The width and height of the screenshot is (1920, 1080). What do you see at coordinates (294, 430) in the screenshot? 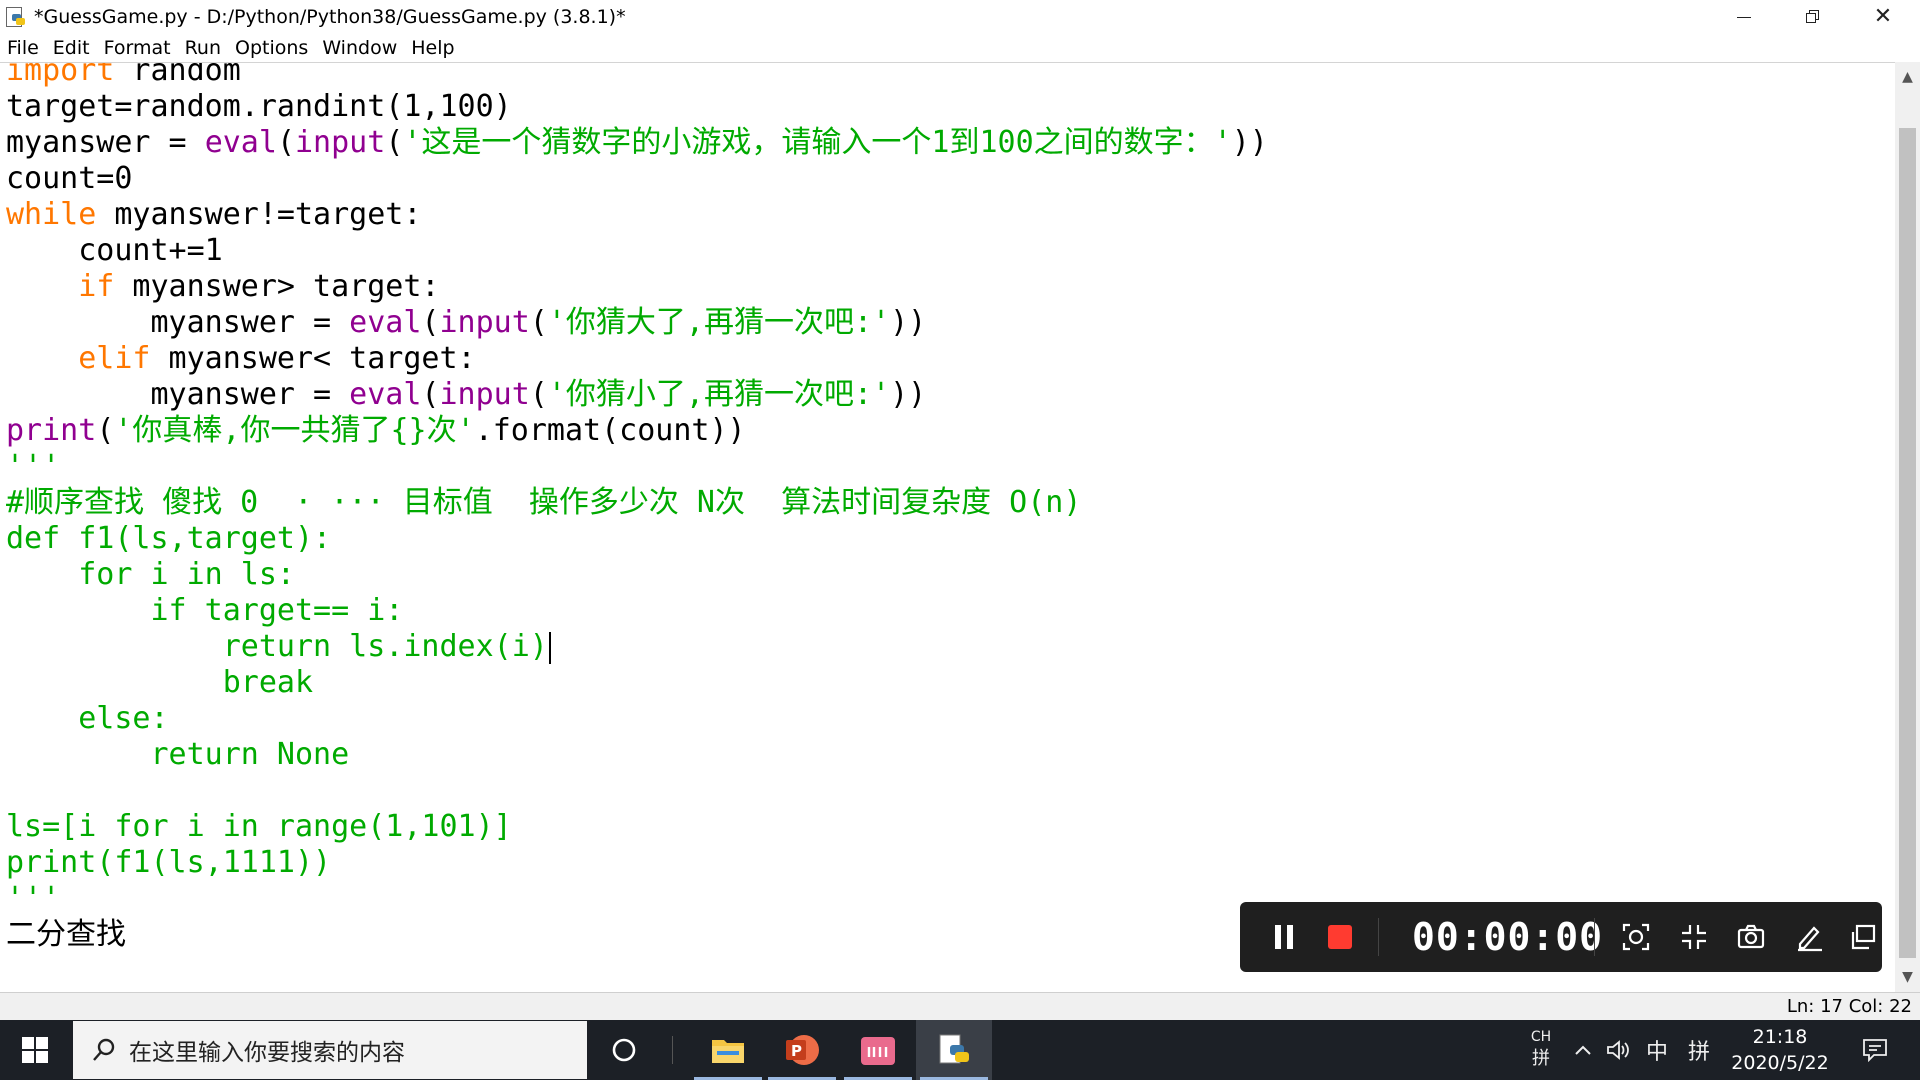
I see `code-token: '你真棒,你一共猜了{}次'` at bounding box center [294, 430].